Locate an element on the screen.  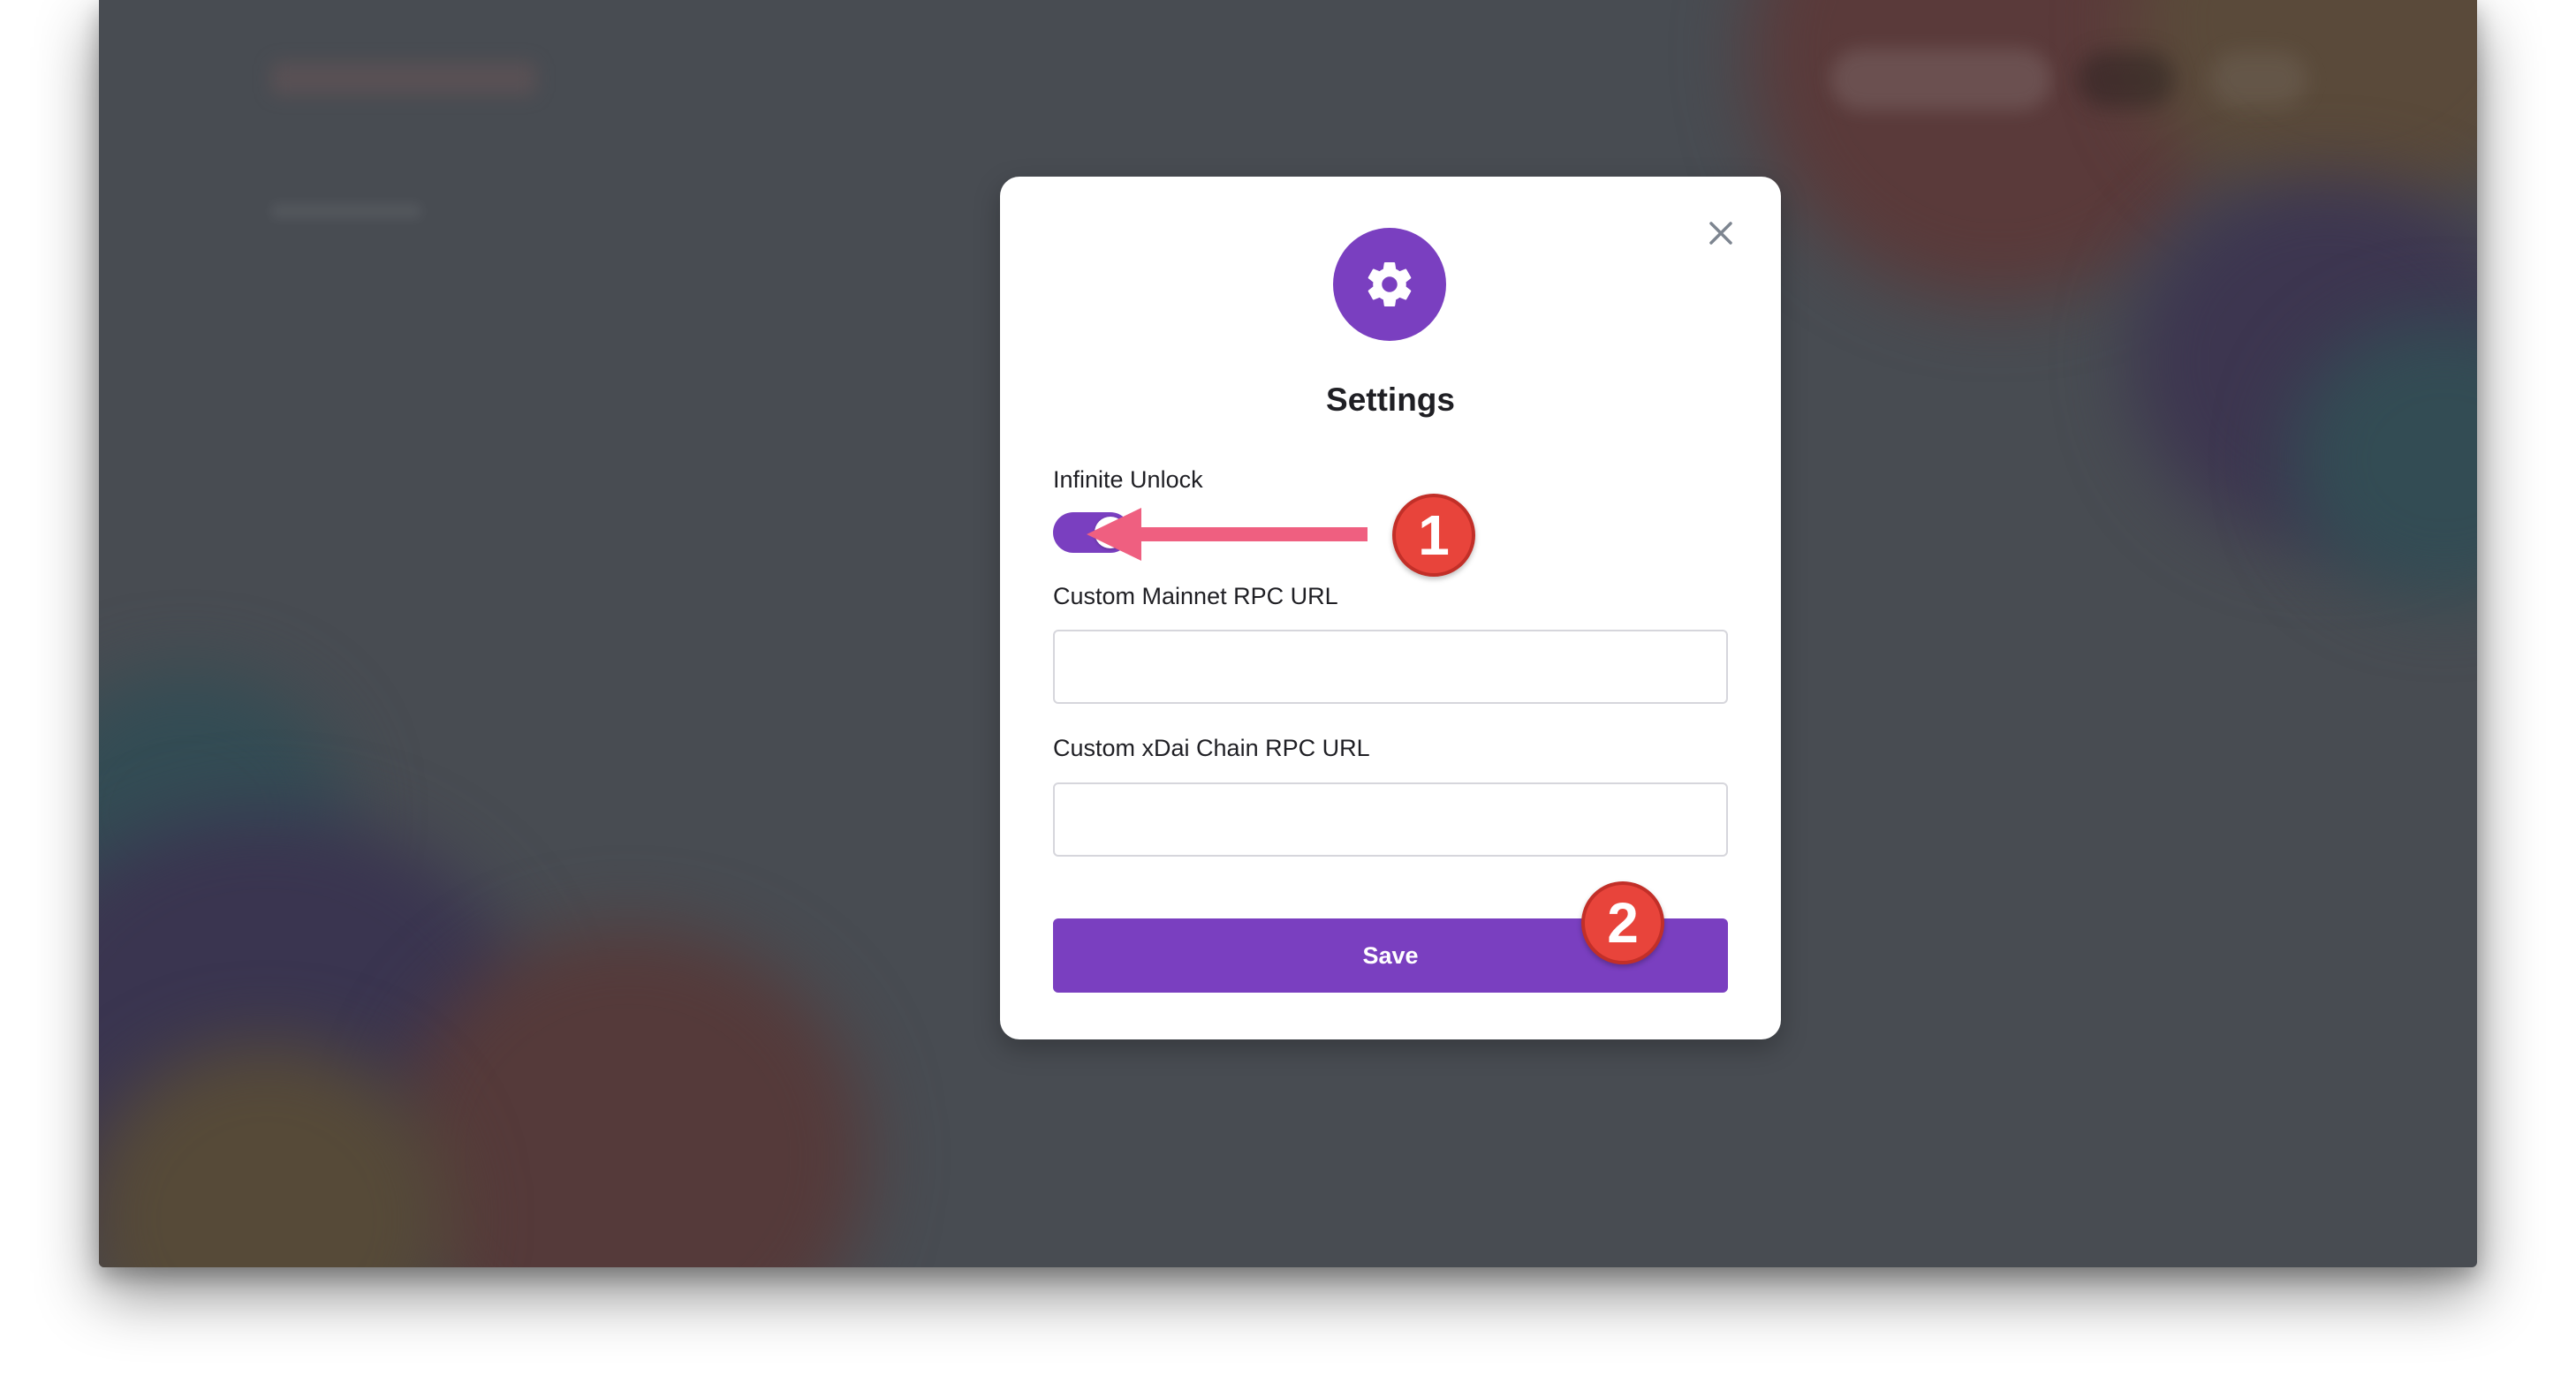
close-button is located at coordinates (1721, 233).